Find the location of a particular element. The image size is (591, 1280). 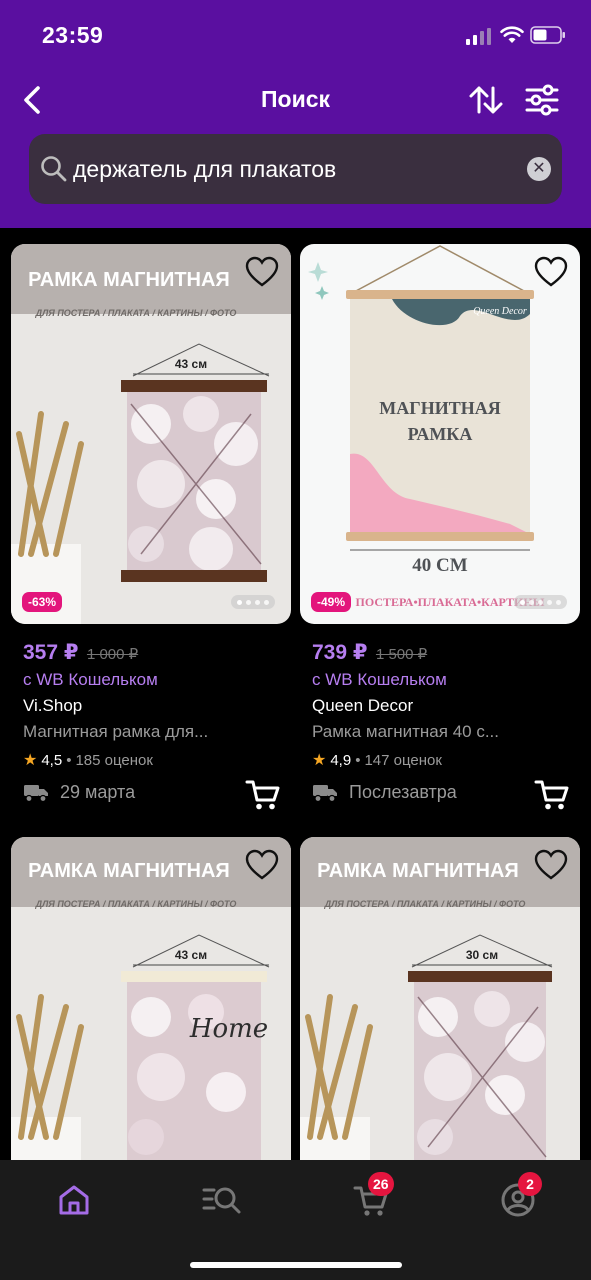

rating: 4,5 is located at coordinates (52, 760).